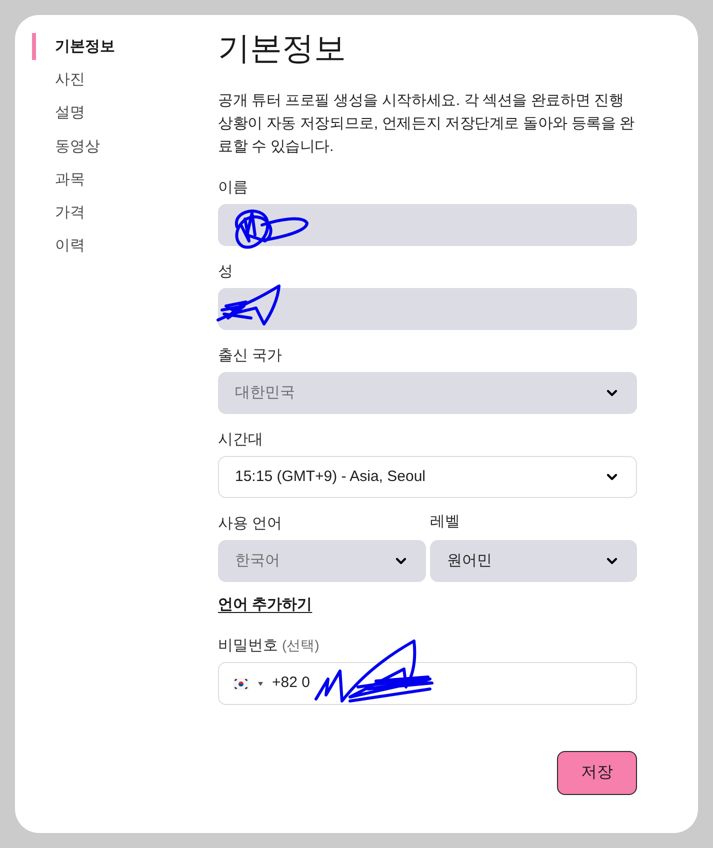 This screenshot has height=848, width=713. I want to click on phone-value: +82 0, so click(291, 683).